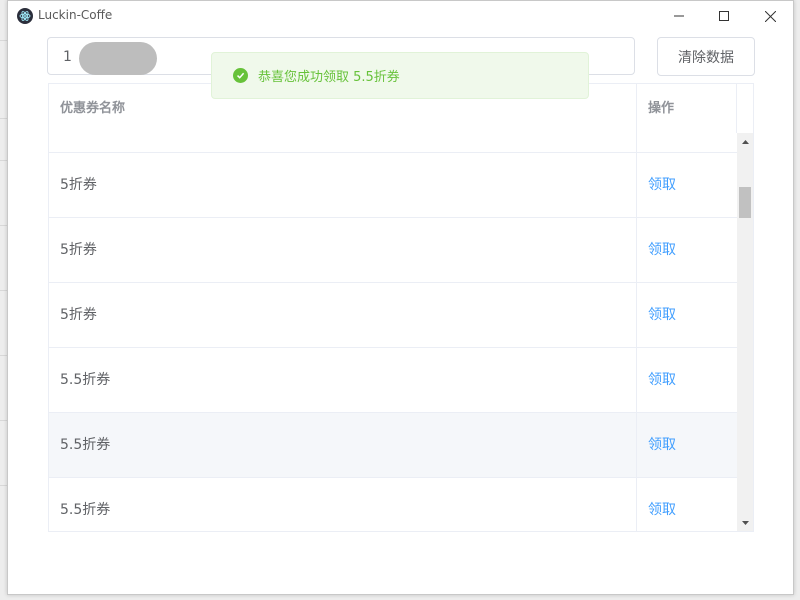 The width and height of the screenshot is (800, 600). What do you see at coordinates (240, 75) in the screenshot?
I see `check-circle-icon` at bounding box center [240, 75].